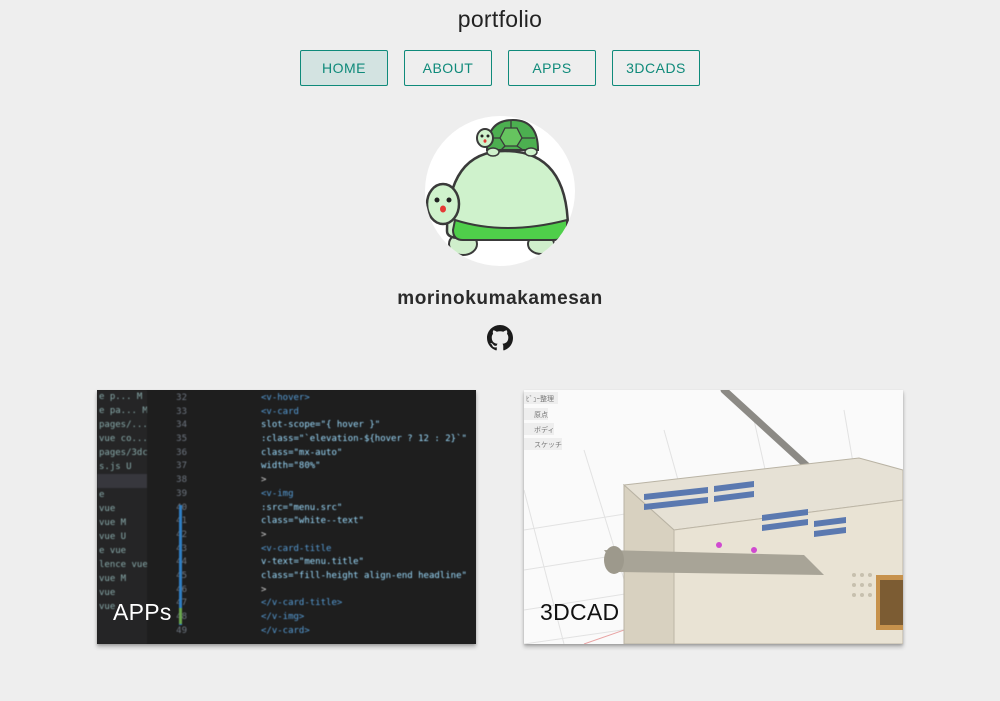  What do you see at coordinates (172, 522) in the screenshot?
I see `line-number: 41` at bounding box center [172, 522].